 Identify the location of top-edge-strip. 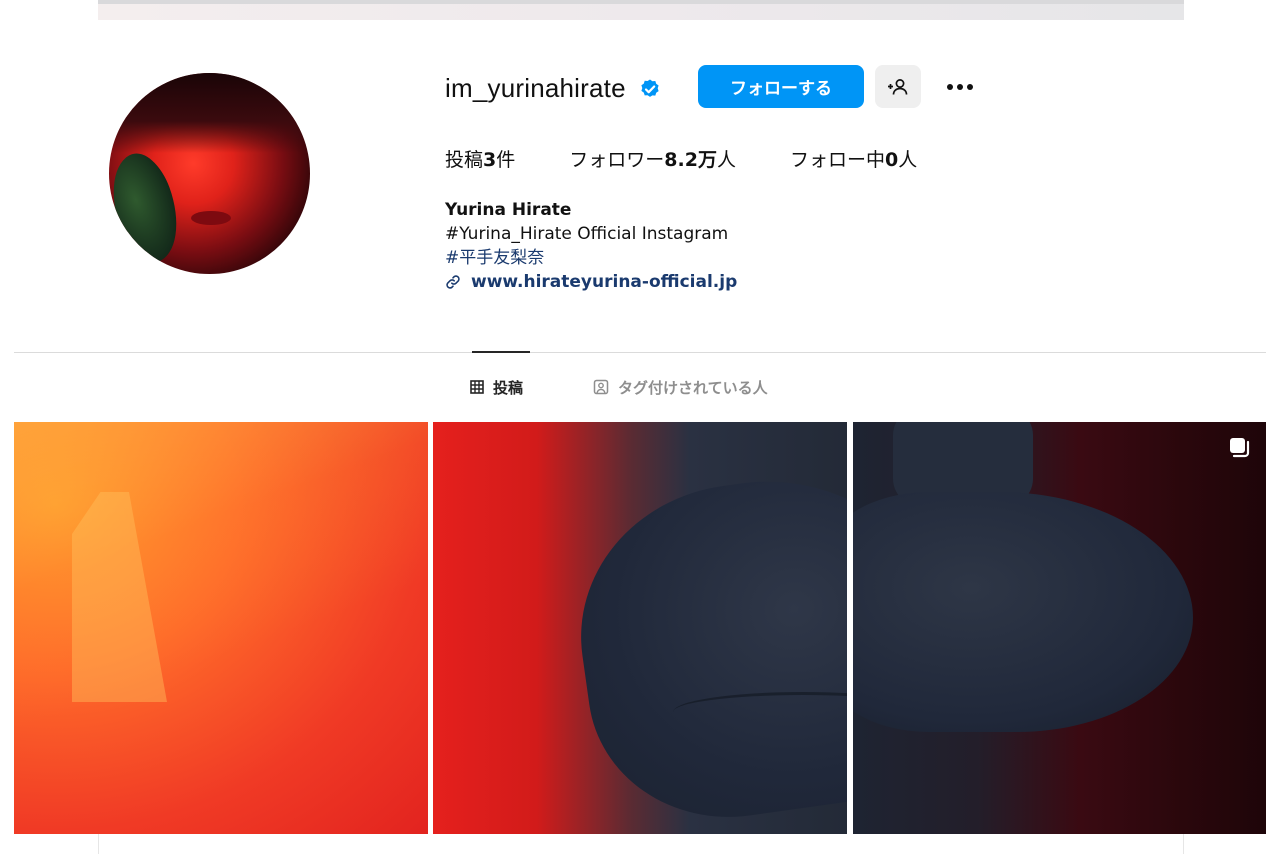
(641, 10).